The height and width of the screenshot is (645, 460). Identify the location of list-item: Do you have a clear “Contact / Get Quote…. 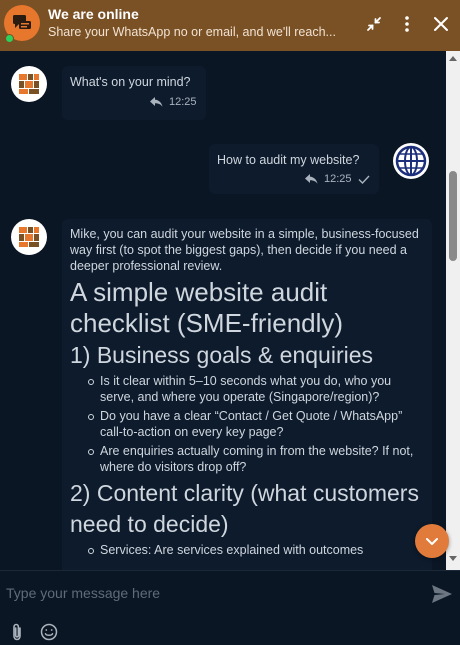
(257, 424).